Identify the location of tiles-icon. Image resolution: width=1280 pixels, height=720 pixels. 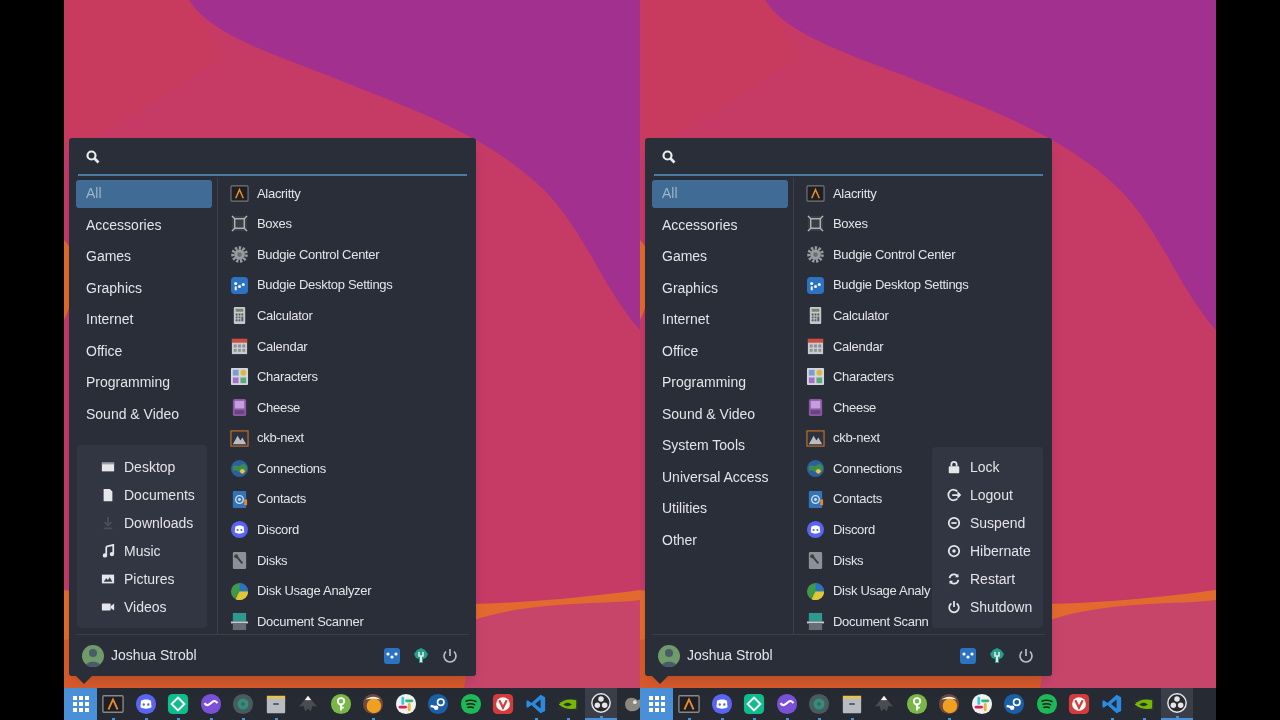
(239, 377).